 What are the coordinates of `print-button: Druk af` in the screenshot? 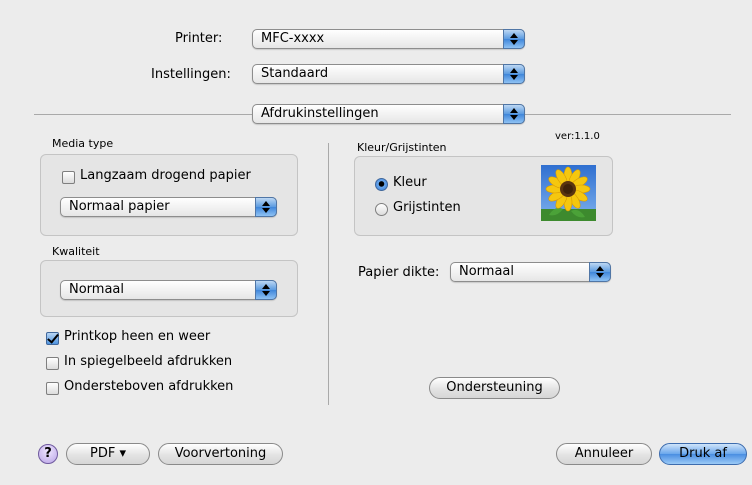 It's located at (703, 454).